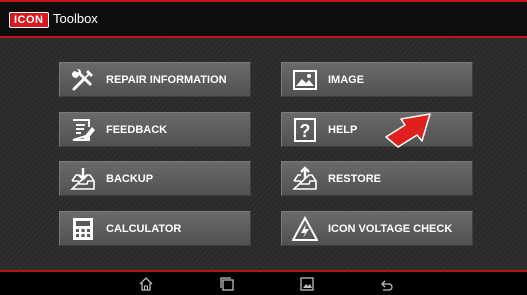 The height and width of the screenshot is (295, 527). Describe the element at coordinates (377, 129) in the screenshot. I see `help-button: ? HELP` at that location.